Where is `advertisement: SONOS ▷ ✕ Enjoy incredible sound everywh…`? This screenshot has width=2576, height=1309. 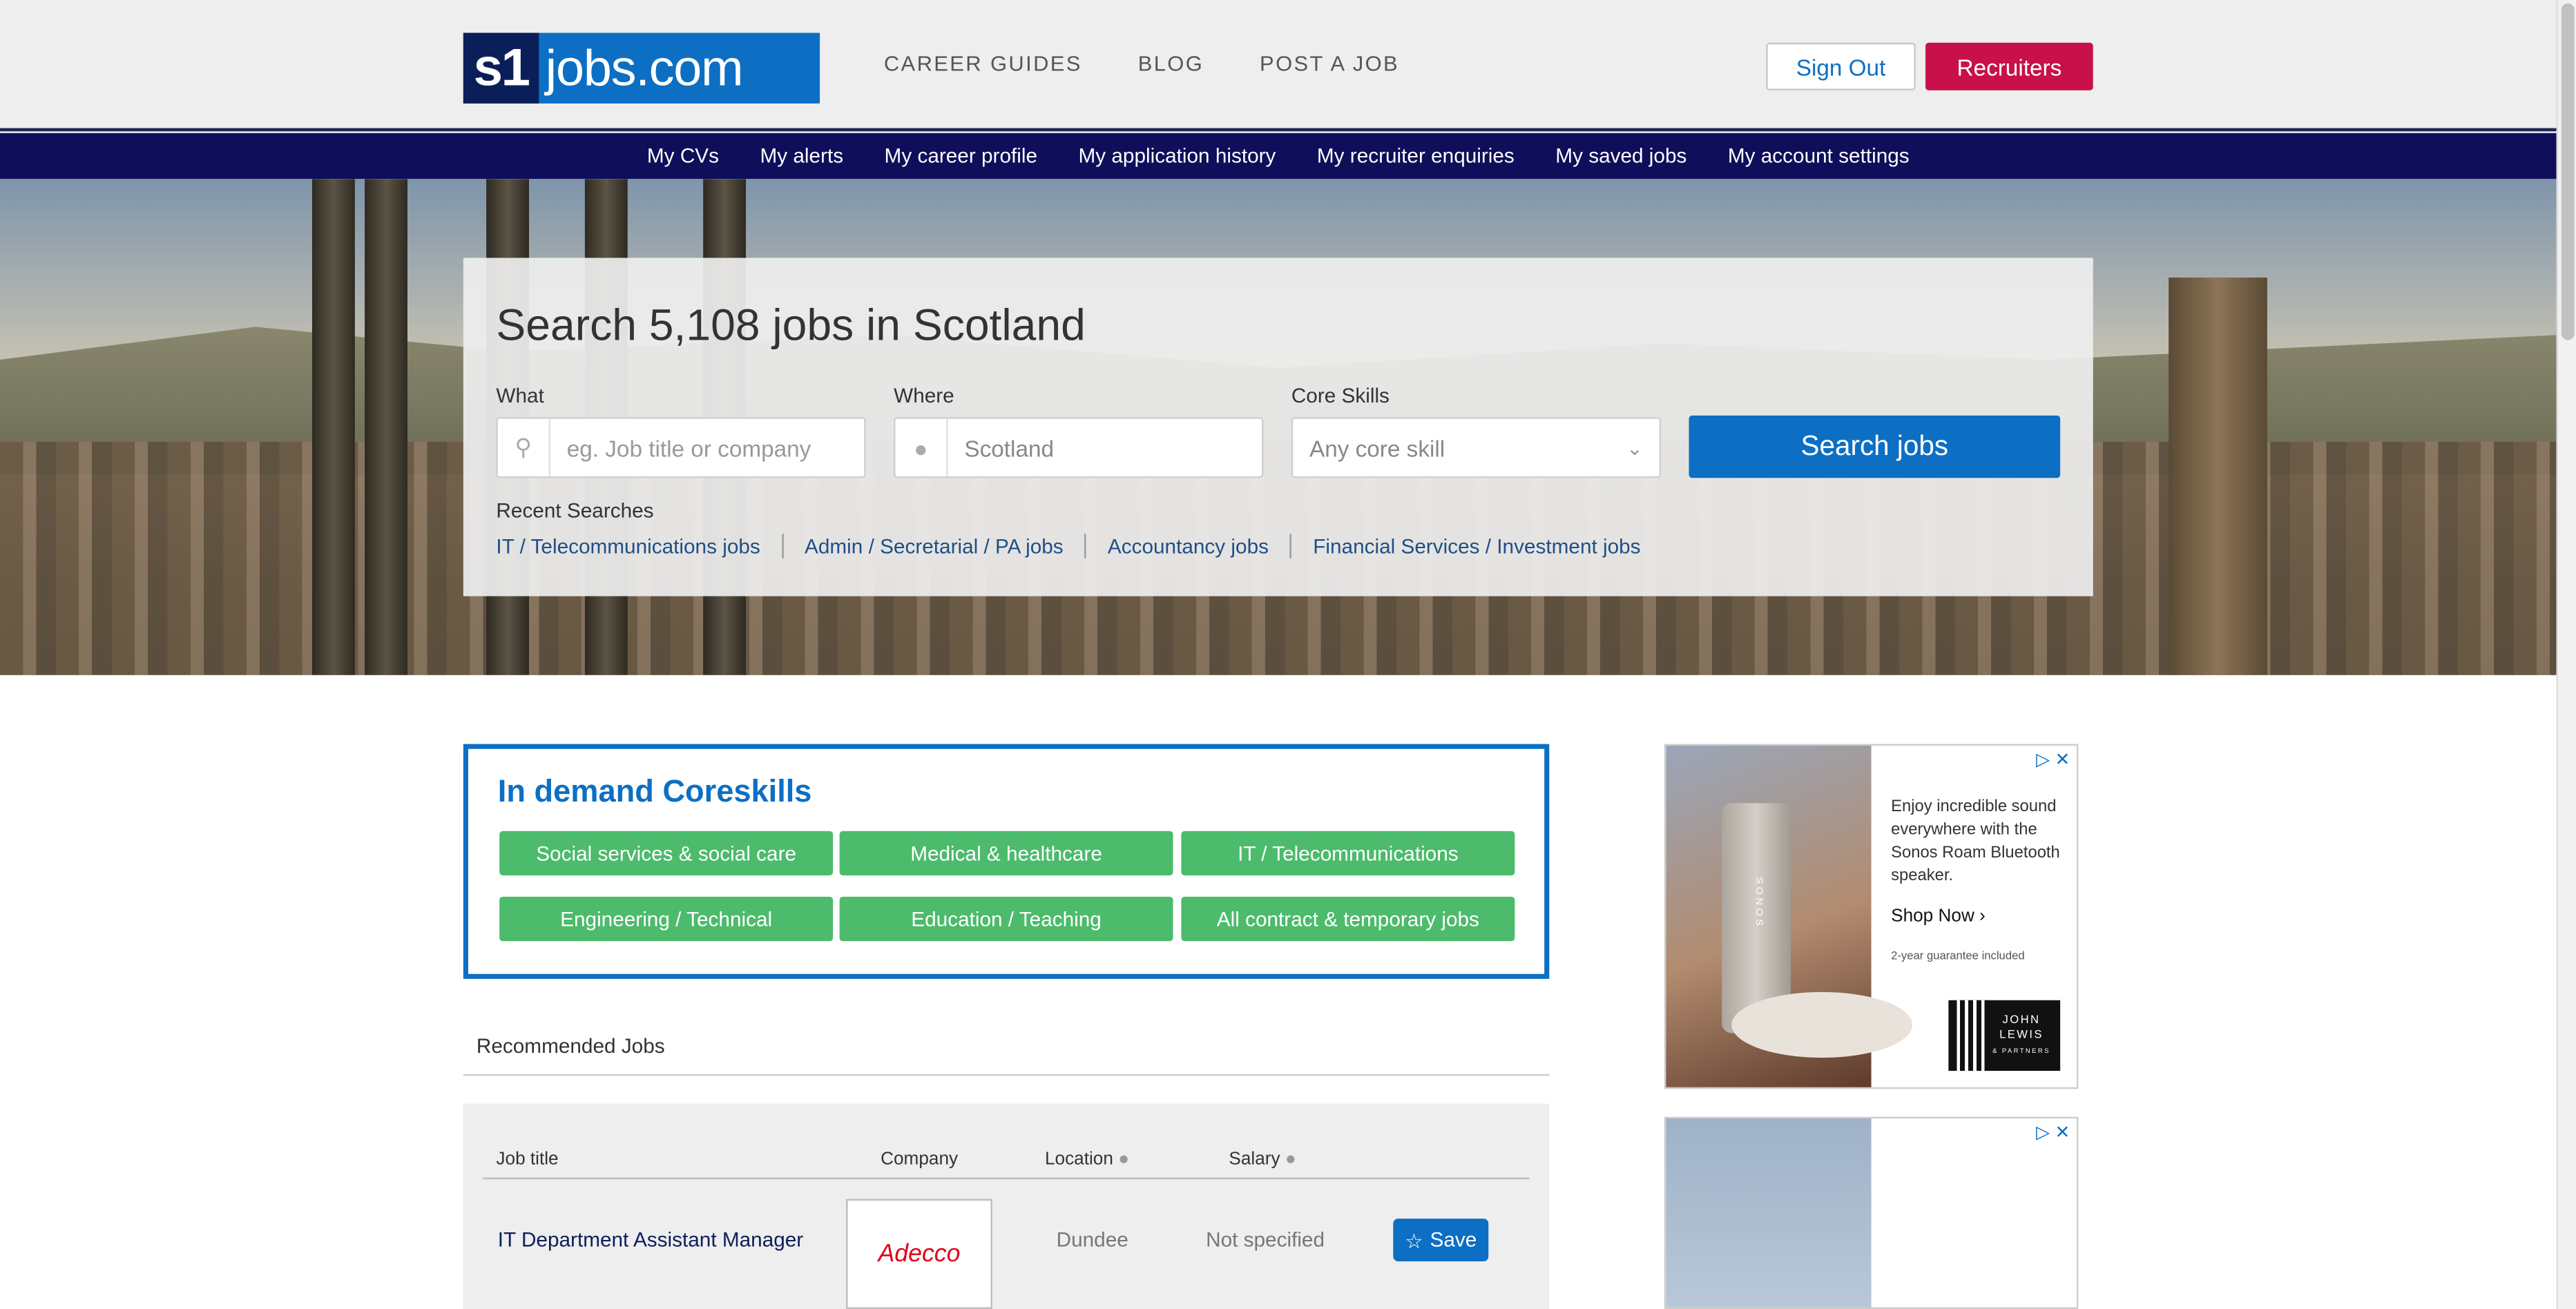
advertisement: SONOS ▷ ✕ Enjoy incredible sound everywh… is located at coordinates (1871, 916).